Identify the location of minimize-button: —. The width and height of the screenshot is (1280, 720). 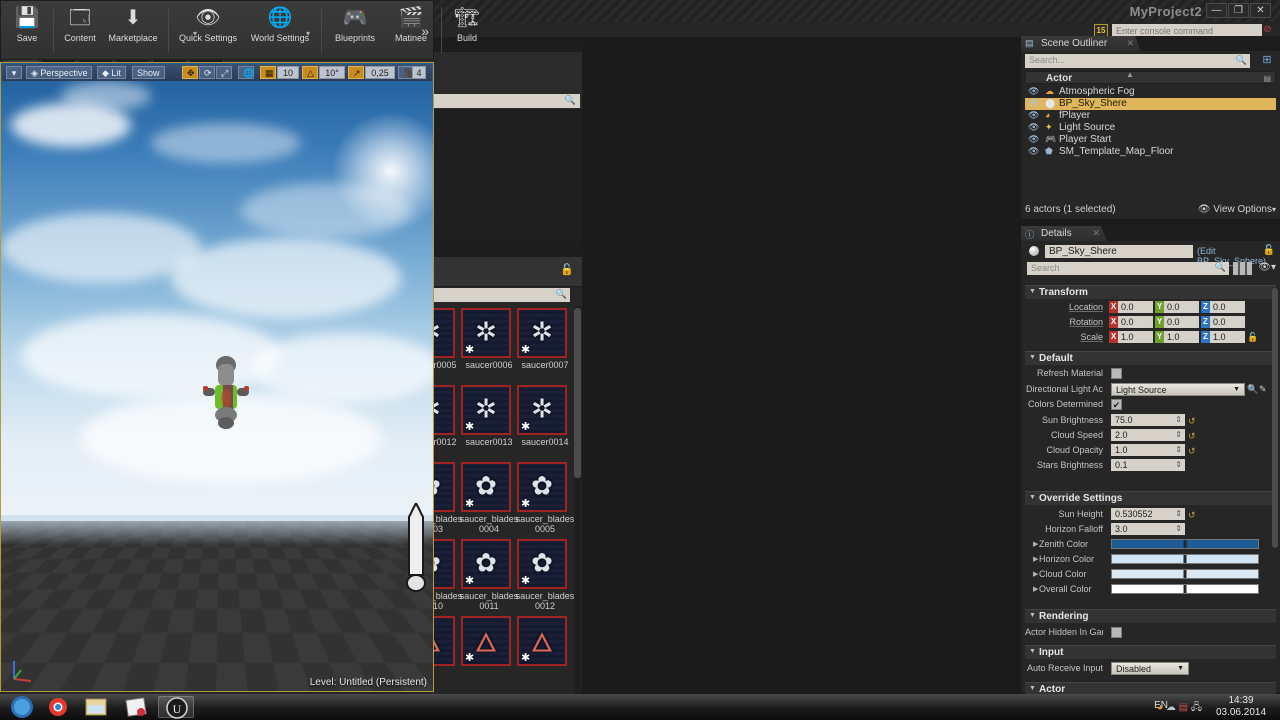
(1216, 10).